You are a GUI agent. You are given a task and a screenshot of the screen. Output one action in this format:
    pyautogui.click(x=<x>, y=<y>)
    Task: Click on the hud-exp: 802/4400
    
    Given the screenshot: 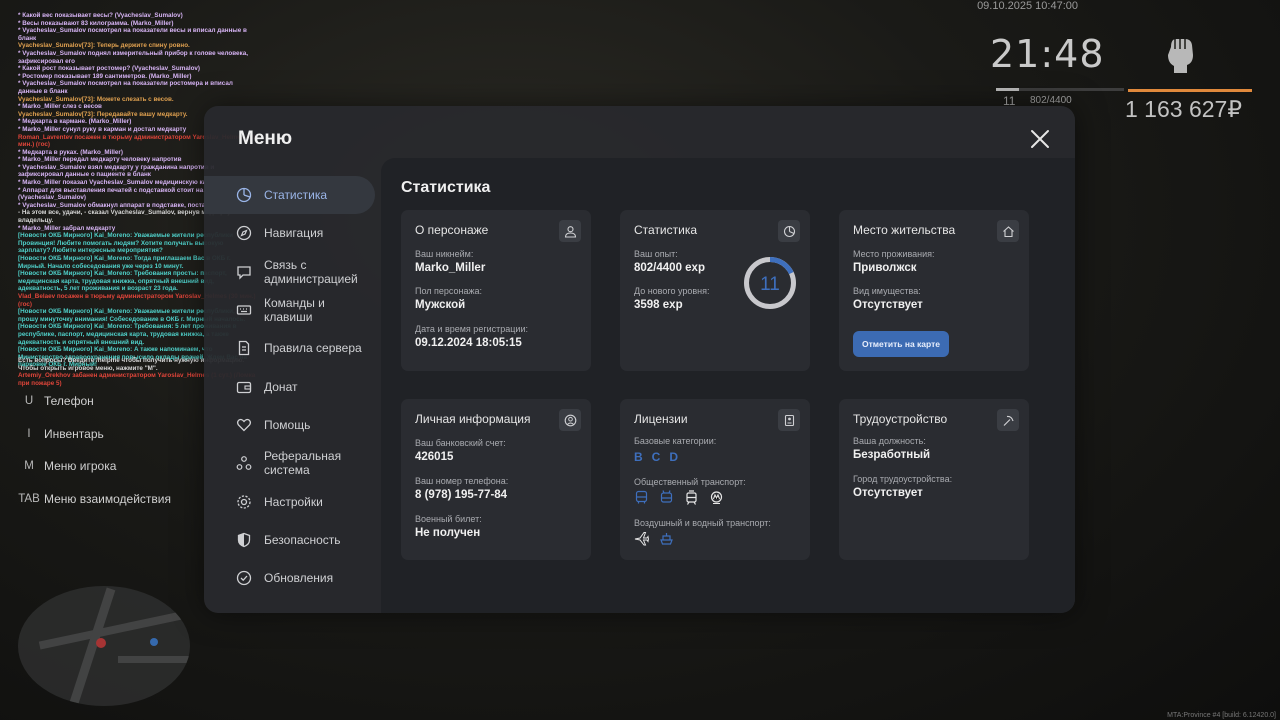 What is the action you would take?
    pyautogui.click(x=1051, y=100)
    